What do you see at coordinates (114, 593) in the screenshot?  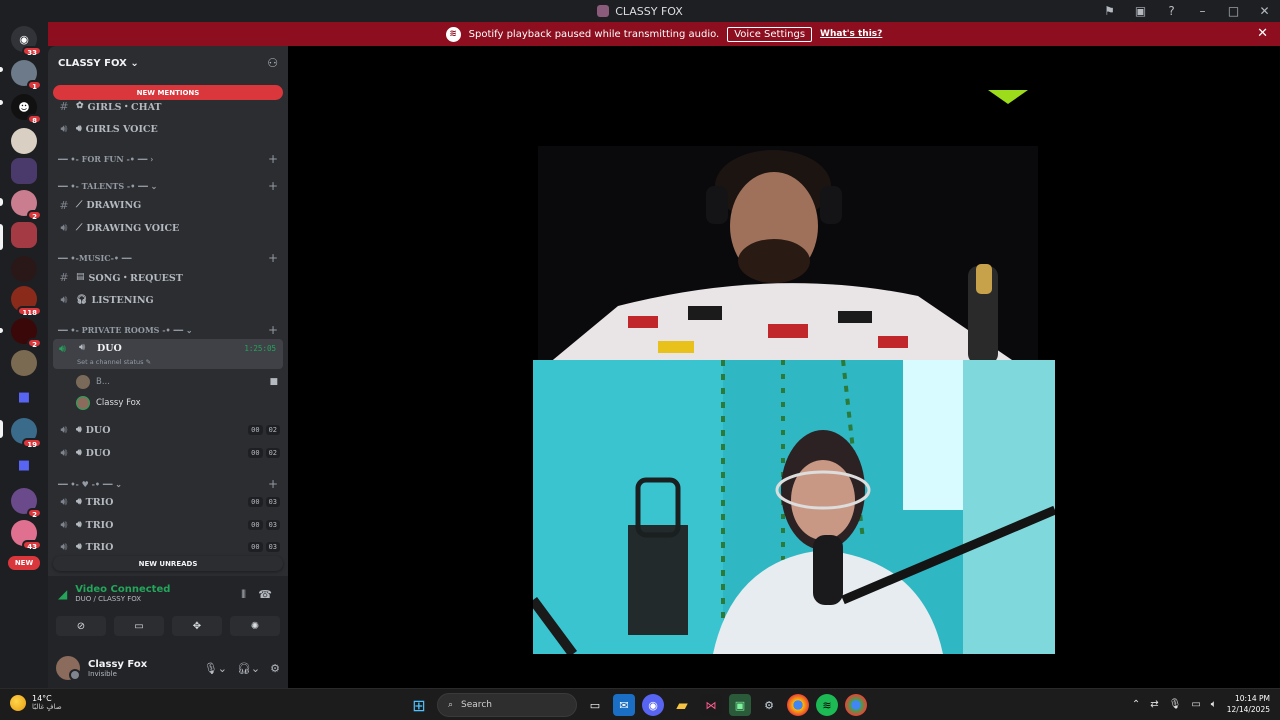 I see `voice-connection-status: ◢ Video Connected DUO / CLASSY FOX` at bounding box center [114, 593].